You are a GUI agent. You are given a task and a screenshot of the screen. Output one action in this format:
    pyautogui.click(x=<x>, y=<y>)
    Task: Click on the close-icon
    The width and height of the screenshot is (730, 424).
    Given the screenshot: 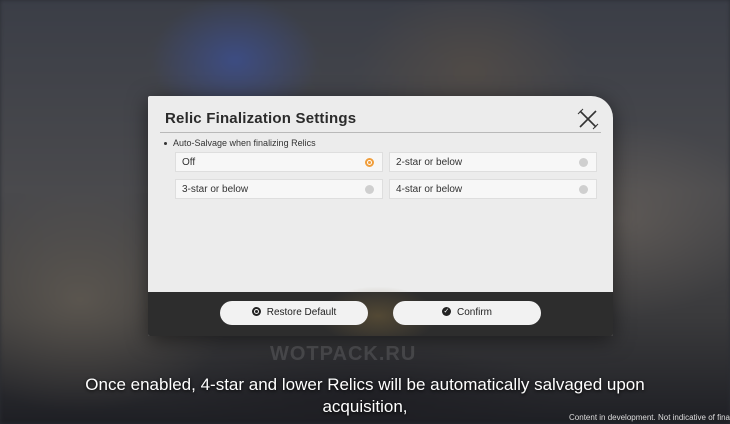 What is the action you would take?
    pyautogui.click(x=588, y=119)
    